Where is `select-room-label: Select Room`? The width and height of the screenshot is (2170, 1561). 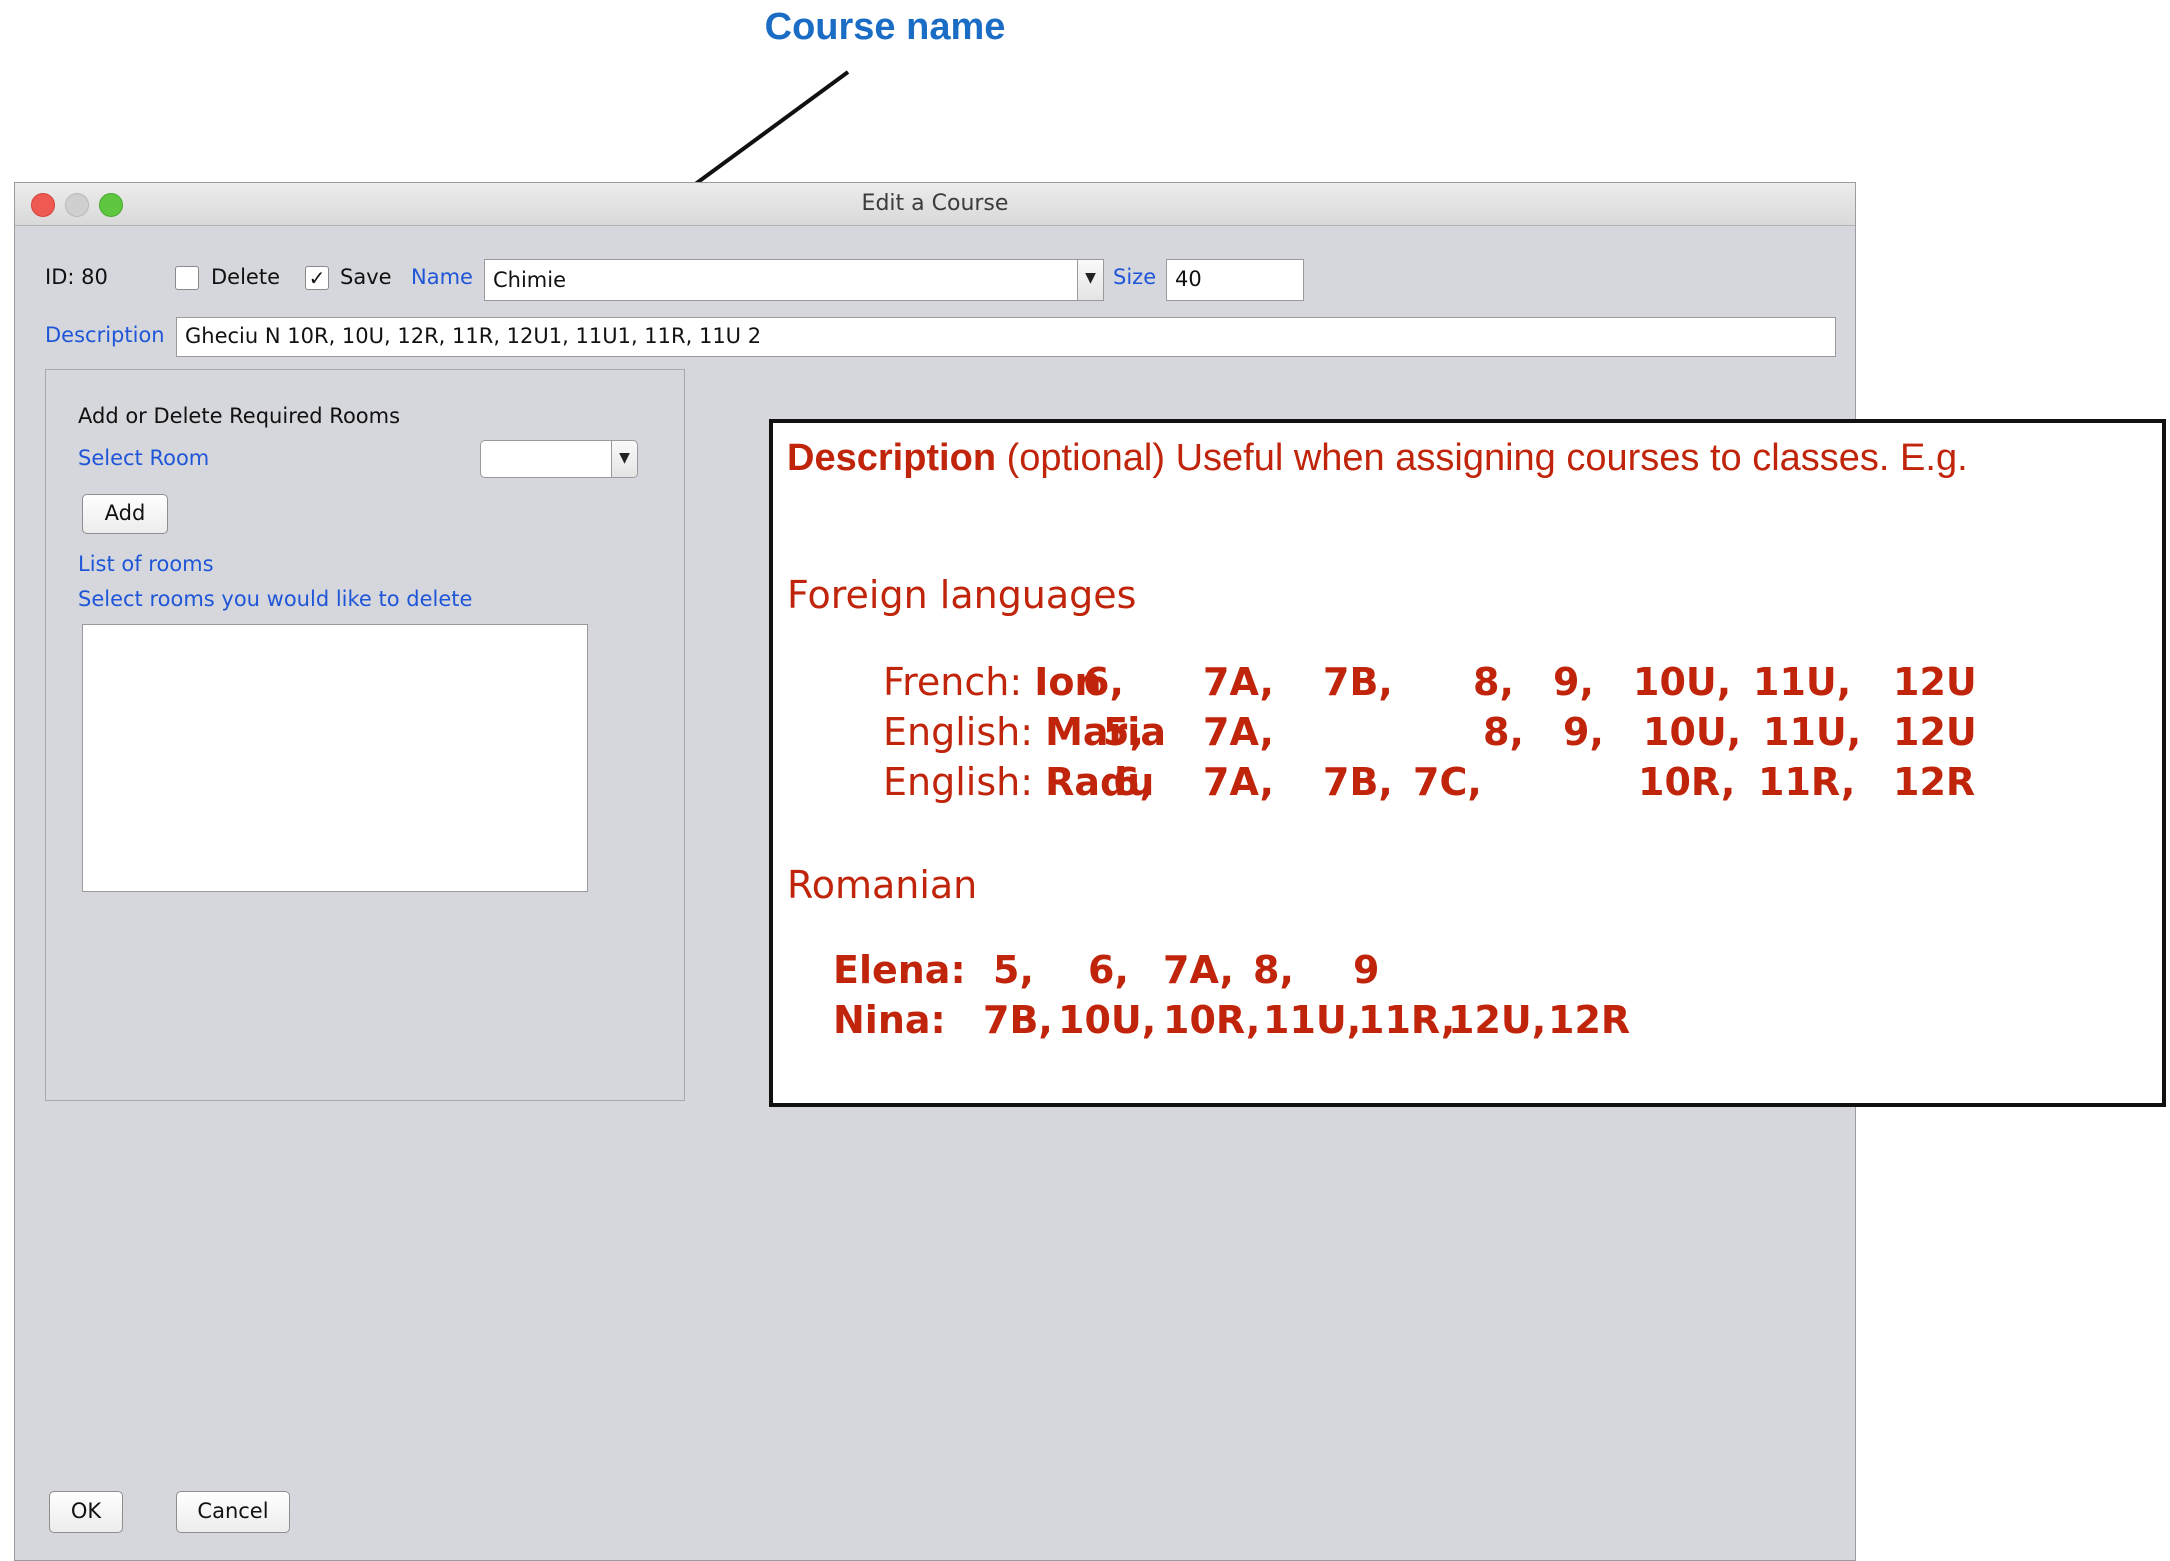 select-room-label: Select Room is located at coordinates (144, 458).